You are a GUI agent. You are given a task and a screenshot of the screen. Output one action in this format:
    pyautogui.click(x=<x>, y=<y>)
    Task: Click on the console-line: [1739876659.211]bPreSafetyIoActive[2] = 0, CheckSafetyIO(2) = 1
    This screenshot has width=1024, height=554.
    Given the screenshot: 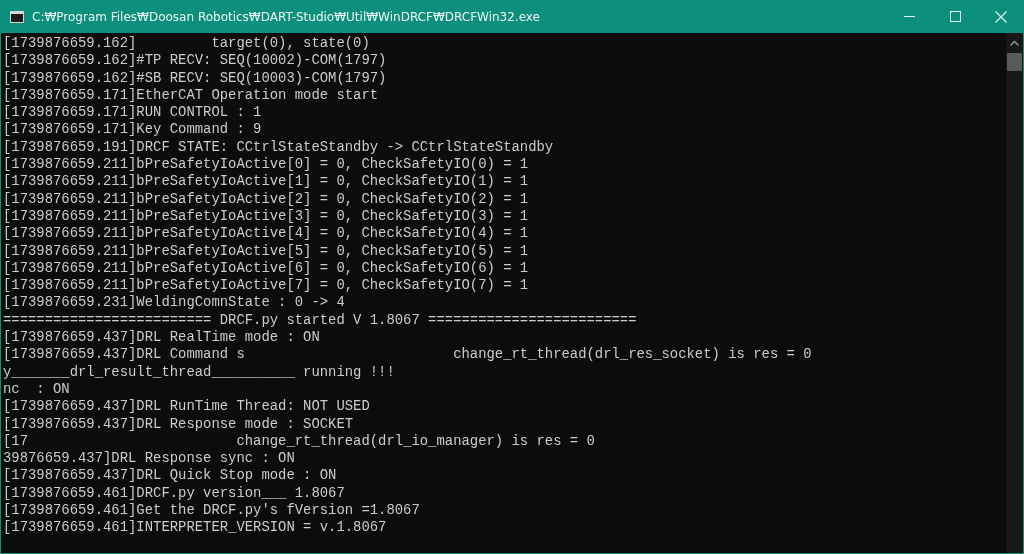 What is the action you would take?
    pyautogui.click(x=266, y=199)
    